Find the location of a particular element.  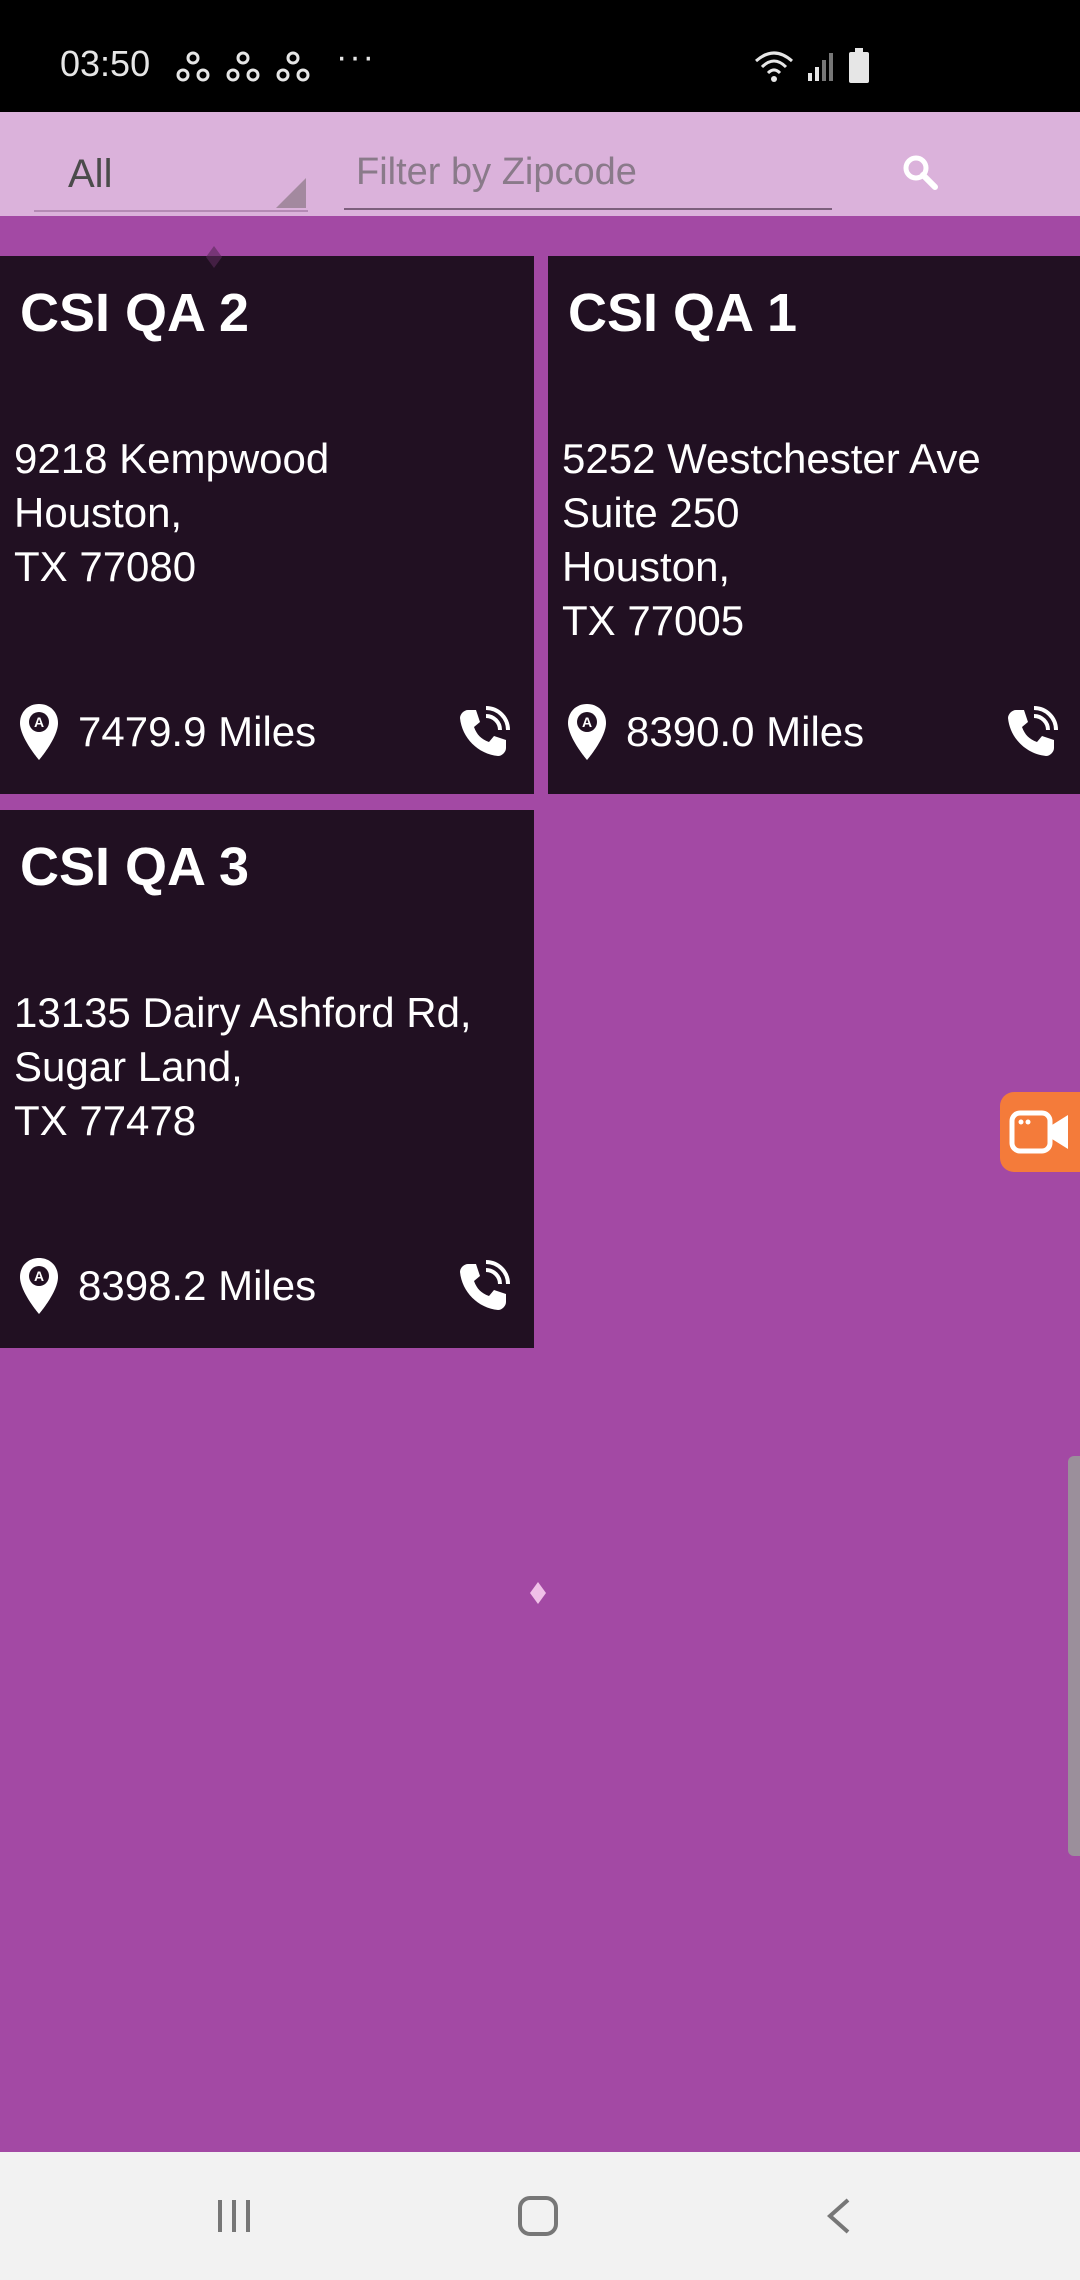

back-icon is located at coordinates (838, 2216).